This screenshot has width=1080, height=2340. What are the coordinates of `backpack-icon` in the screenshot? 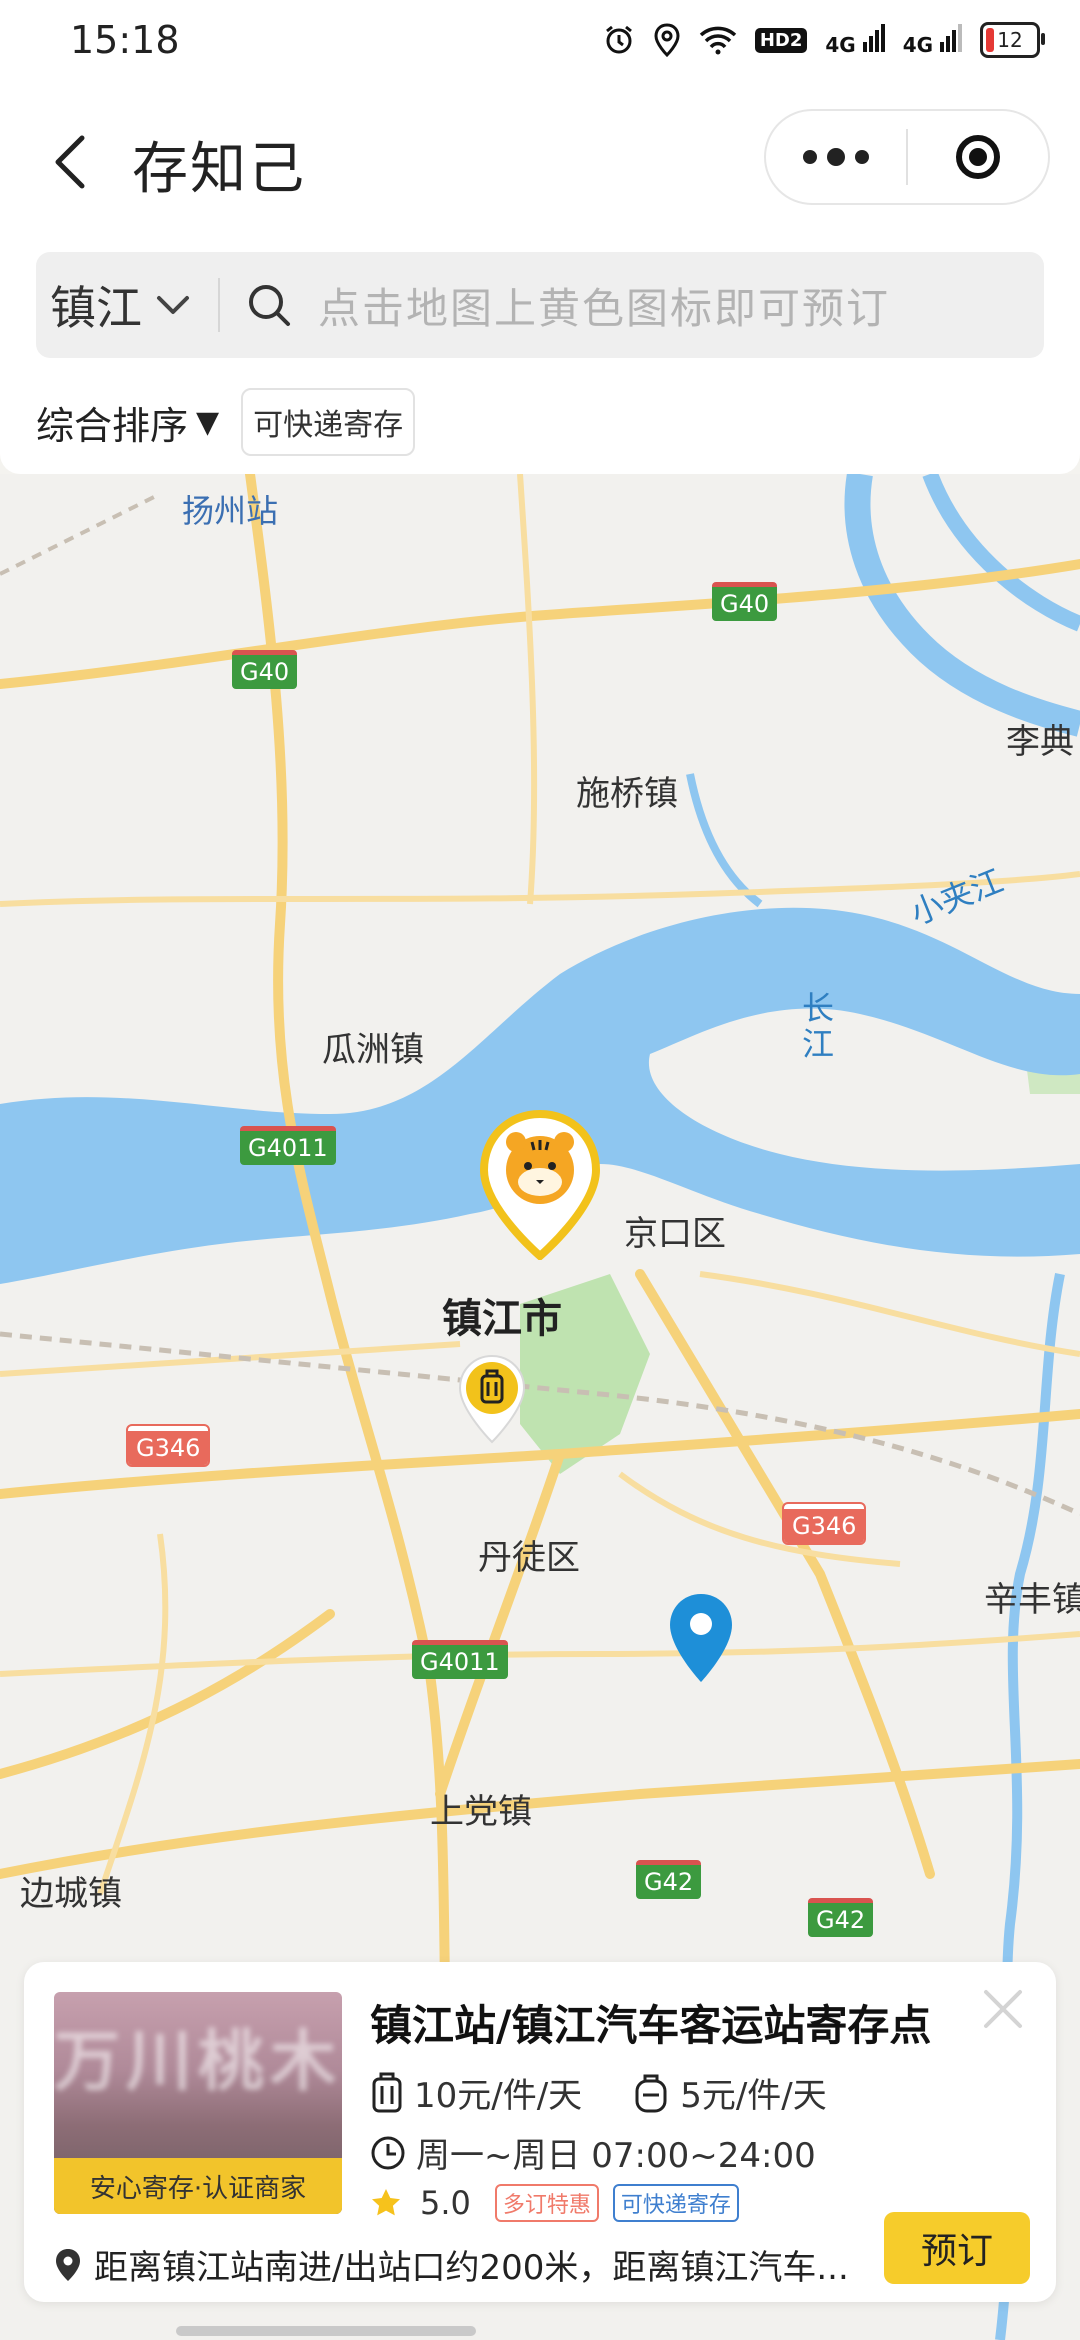 It's located at (651, 2093).